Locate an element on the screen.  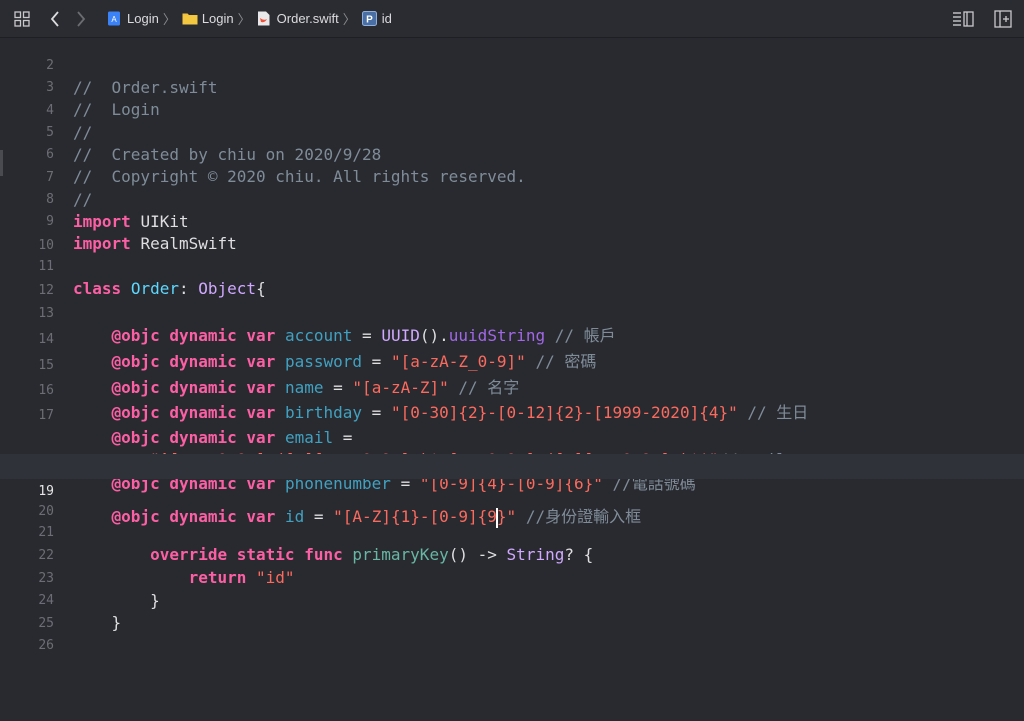
xcode-project-icon: A is located at coordinates (114, 18).